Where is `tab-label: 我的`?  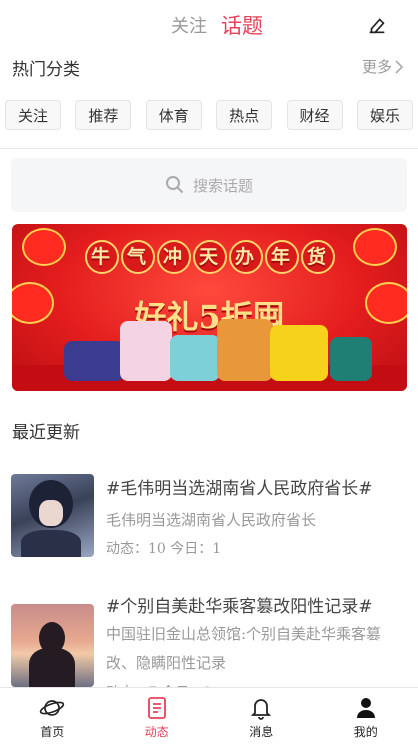 tab-label: 我的 is located at coordinates (365, 732).